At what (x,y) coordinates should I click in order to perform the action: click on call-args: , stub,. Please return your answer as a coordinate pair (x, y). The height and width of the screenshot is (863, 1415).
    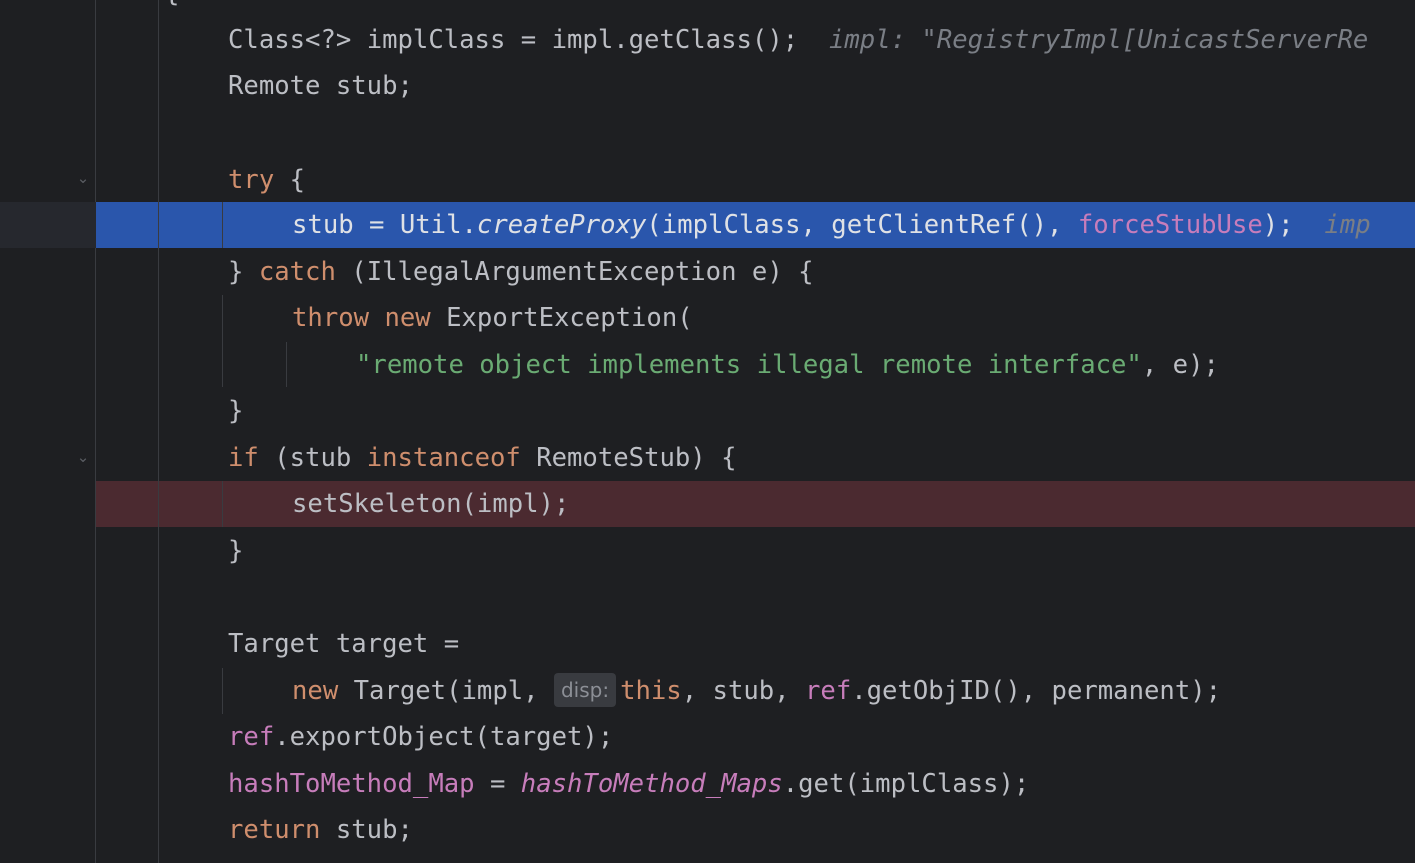
    Looking at the image, I should click on (743, 691).